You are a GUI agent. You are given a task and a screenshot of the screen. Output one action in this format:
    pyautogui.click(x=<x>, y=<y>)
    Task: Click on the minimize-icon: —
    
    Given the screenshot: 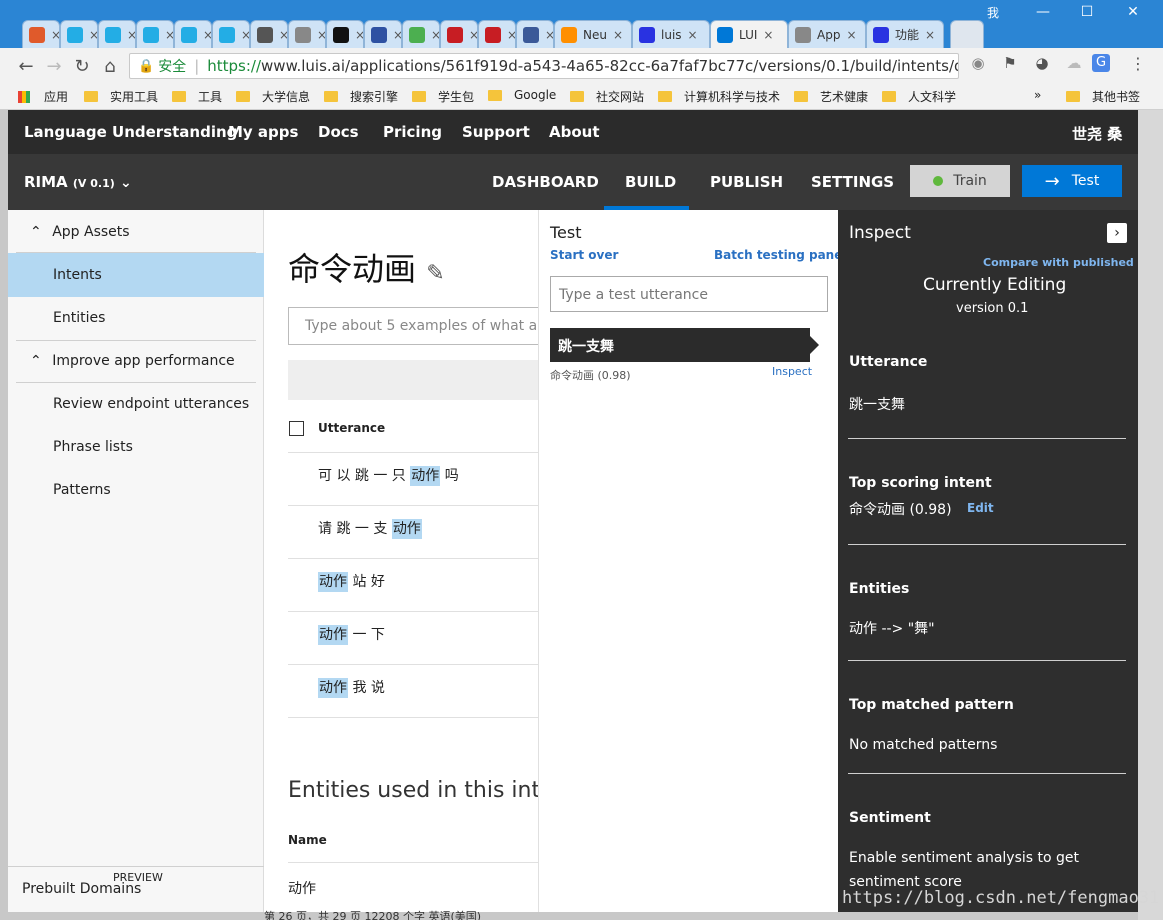 What is the action you would take?
    pyautogui.click(x=1043, y=12)
    